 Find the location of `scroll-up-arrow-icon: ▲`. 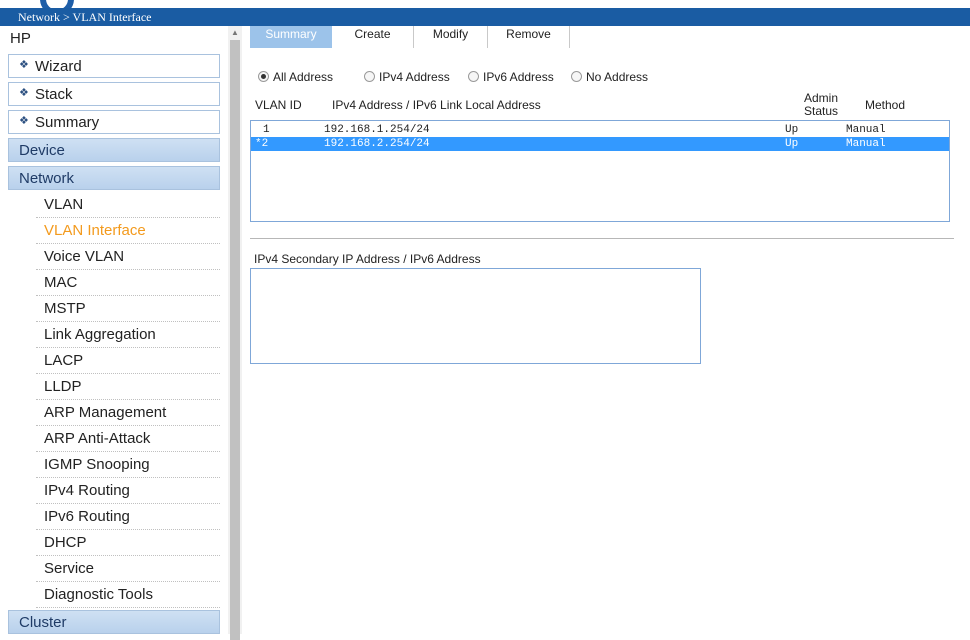

scroll-up-arrow-icon: ▲ is located at coordinates (235, 32).